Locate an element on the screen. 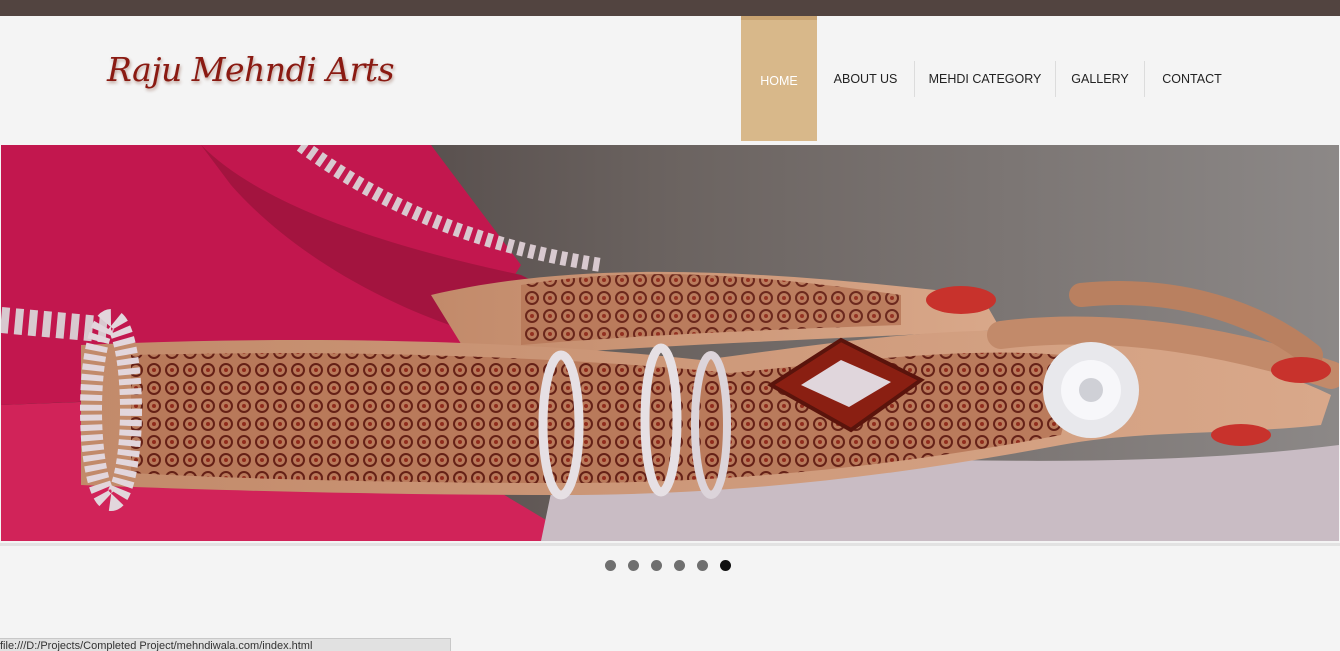 This screenshot has width=1340, height=651. slider-bottom-border is located at coordinates (670, 544).